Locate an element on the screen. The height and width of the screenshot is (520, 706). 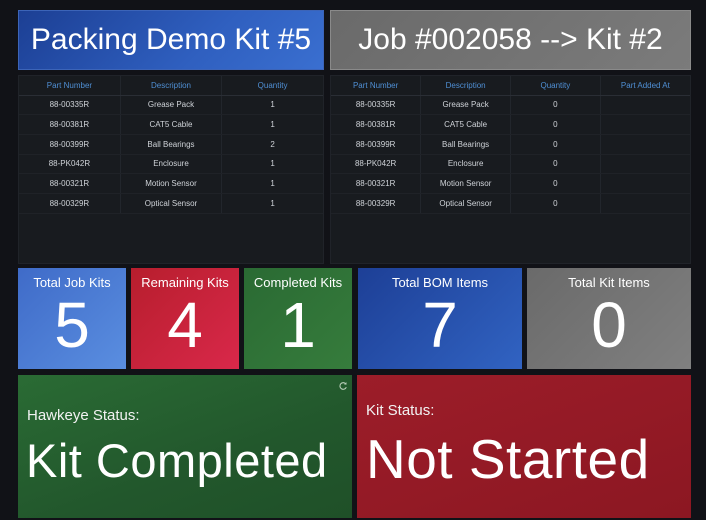
hawkeye-status-label: Hawkeye Status: is located at coordinates (83, 415).